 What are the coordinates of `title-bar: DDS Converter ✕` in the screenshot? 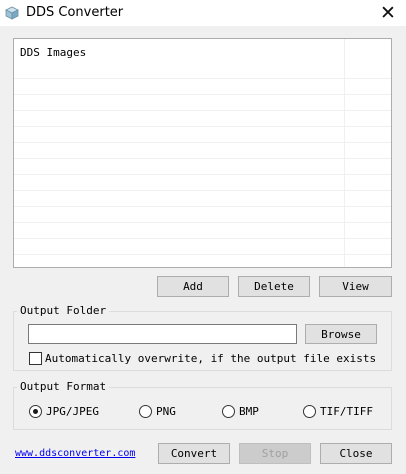 It's located at (203, 13).